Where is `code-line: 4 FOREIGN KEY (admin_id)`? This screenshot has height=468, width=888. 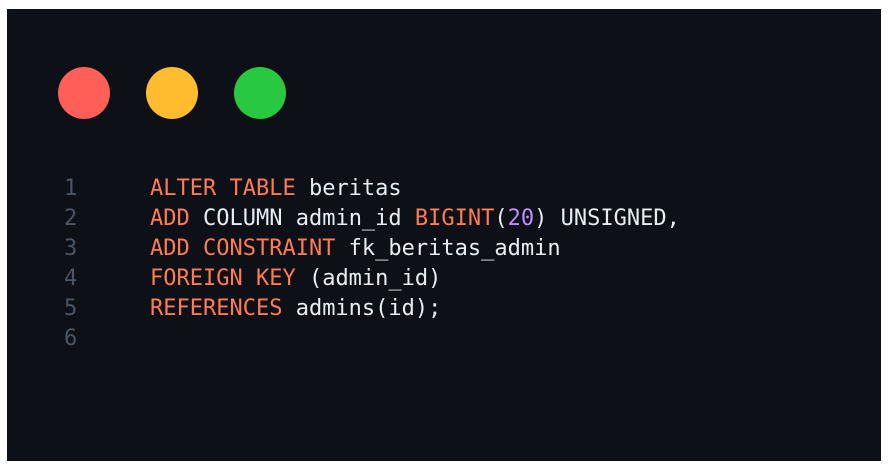 code-line: 4 FOREIGN KEY (admin_id) is located at coordinates (372, 279).